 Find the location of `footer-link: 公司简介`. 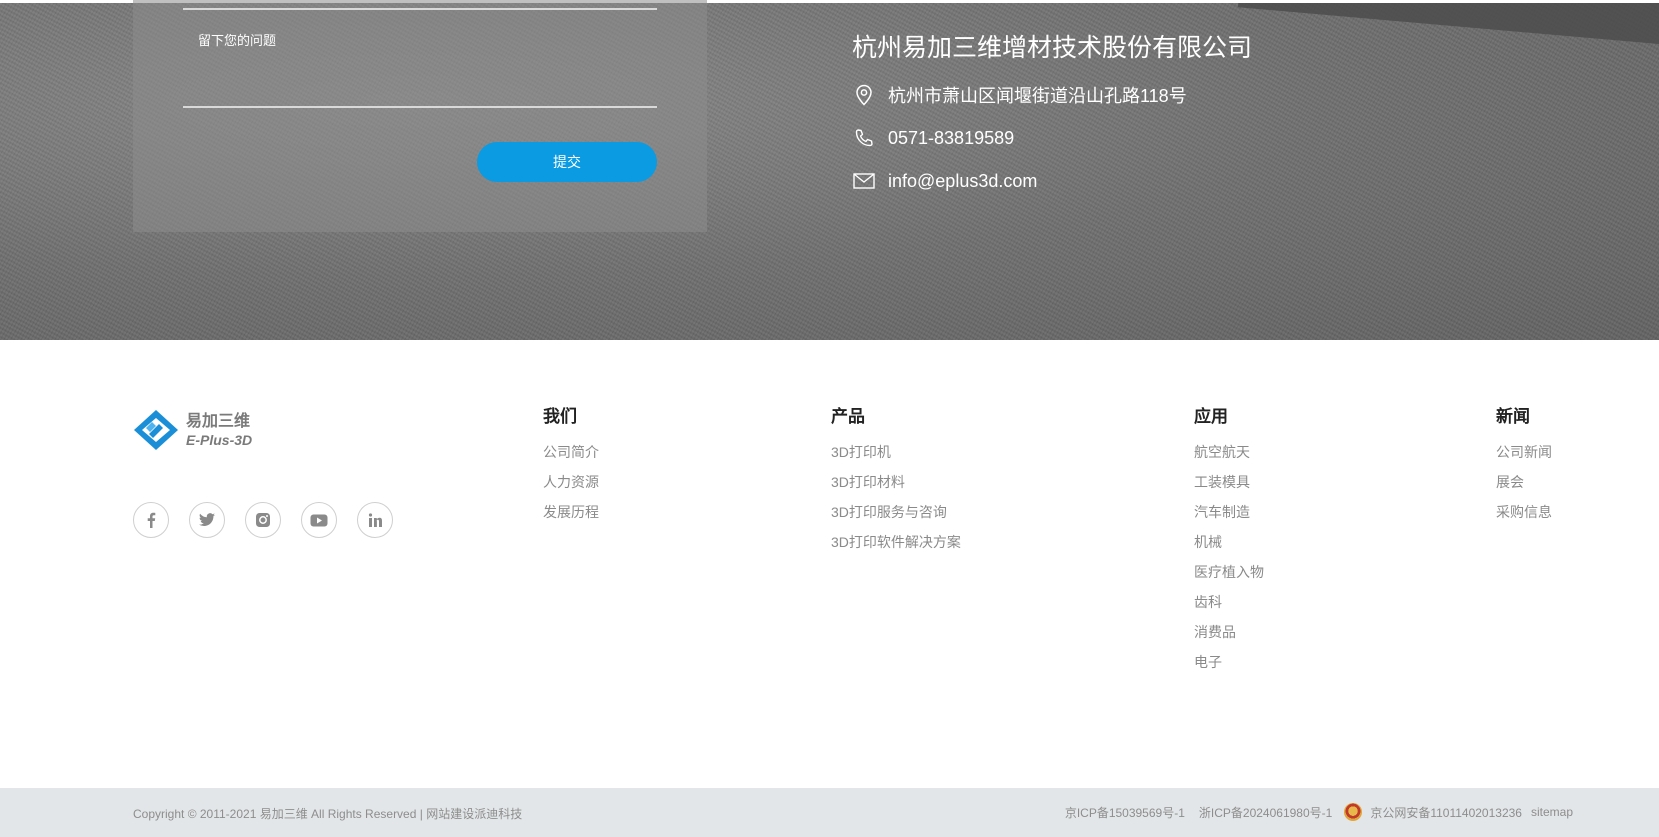

footer-link: 公司简介 is located at coordinates (571, 457).